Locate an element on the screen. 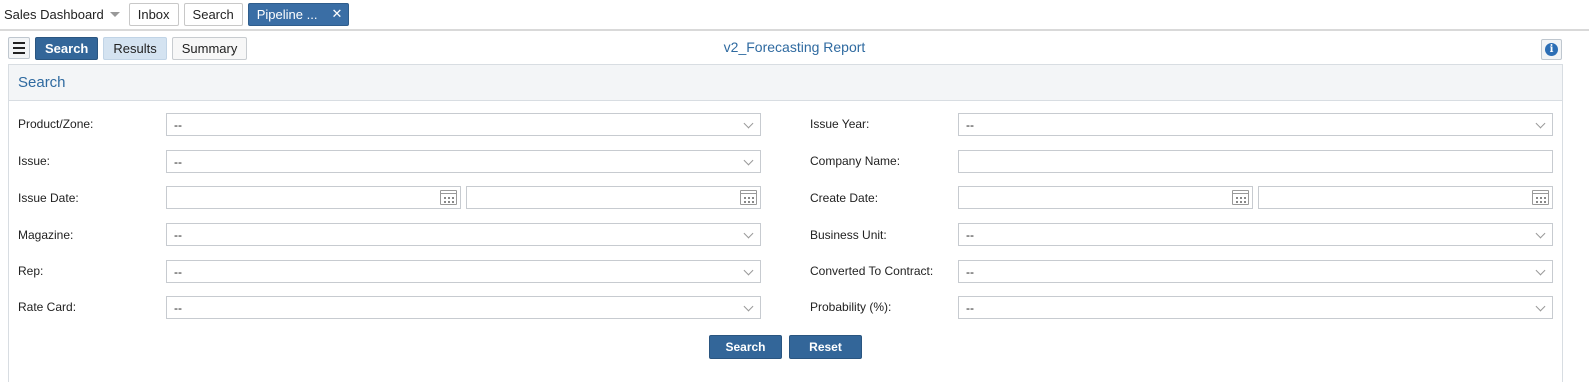 Image resolution: width=1589 pixels, height=382 pixels. dashboard-dropdown-label: Sales Dashboard is located at coordinates (54, 14).